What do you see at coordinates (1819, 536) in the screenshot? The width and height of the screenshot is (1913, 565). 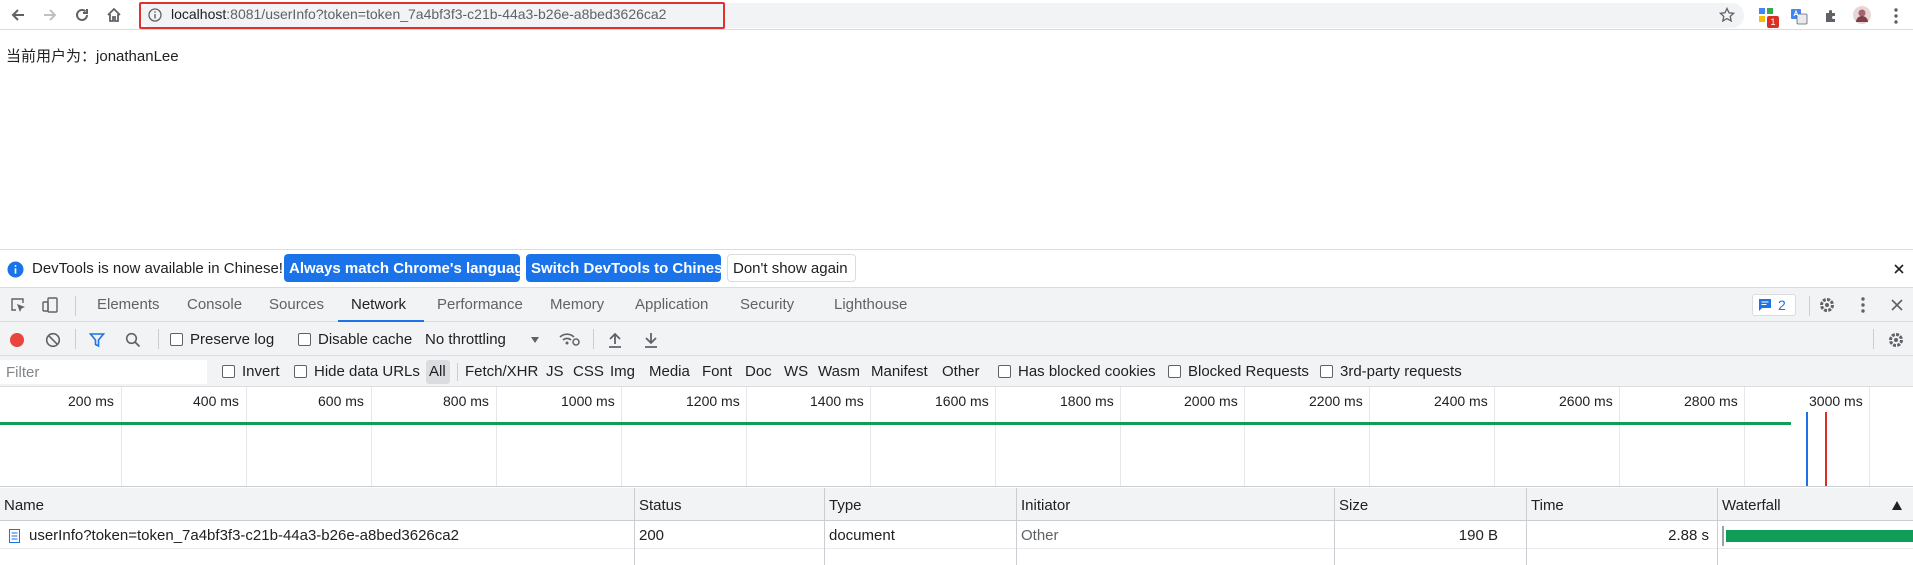 I see `waterfall-bar` at bounding box center [1819, 536].